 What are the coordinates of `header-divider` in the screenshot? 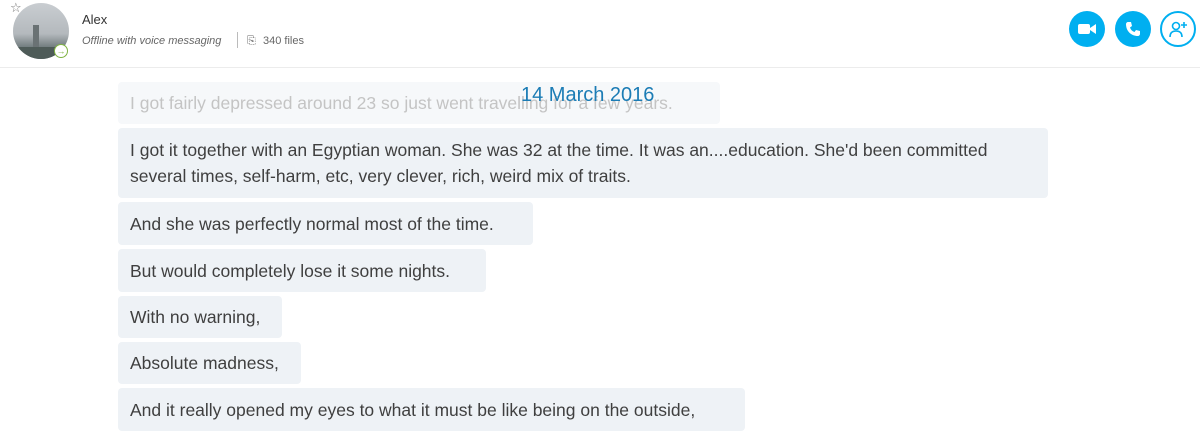 It's located at (237, 40).